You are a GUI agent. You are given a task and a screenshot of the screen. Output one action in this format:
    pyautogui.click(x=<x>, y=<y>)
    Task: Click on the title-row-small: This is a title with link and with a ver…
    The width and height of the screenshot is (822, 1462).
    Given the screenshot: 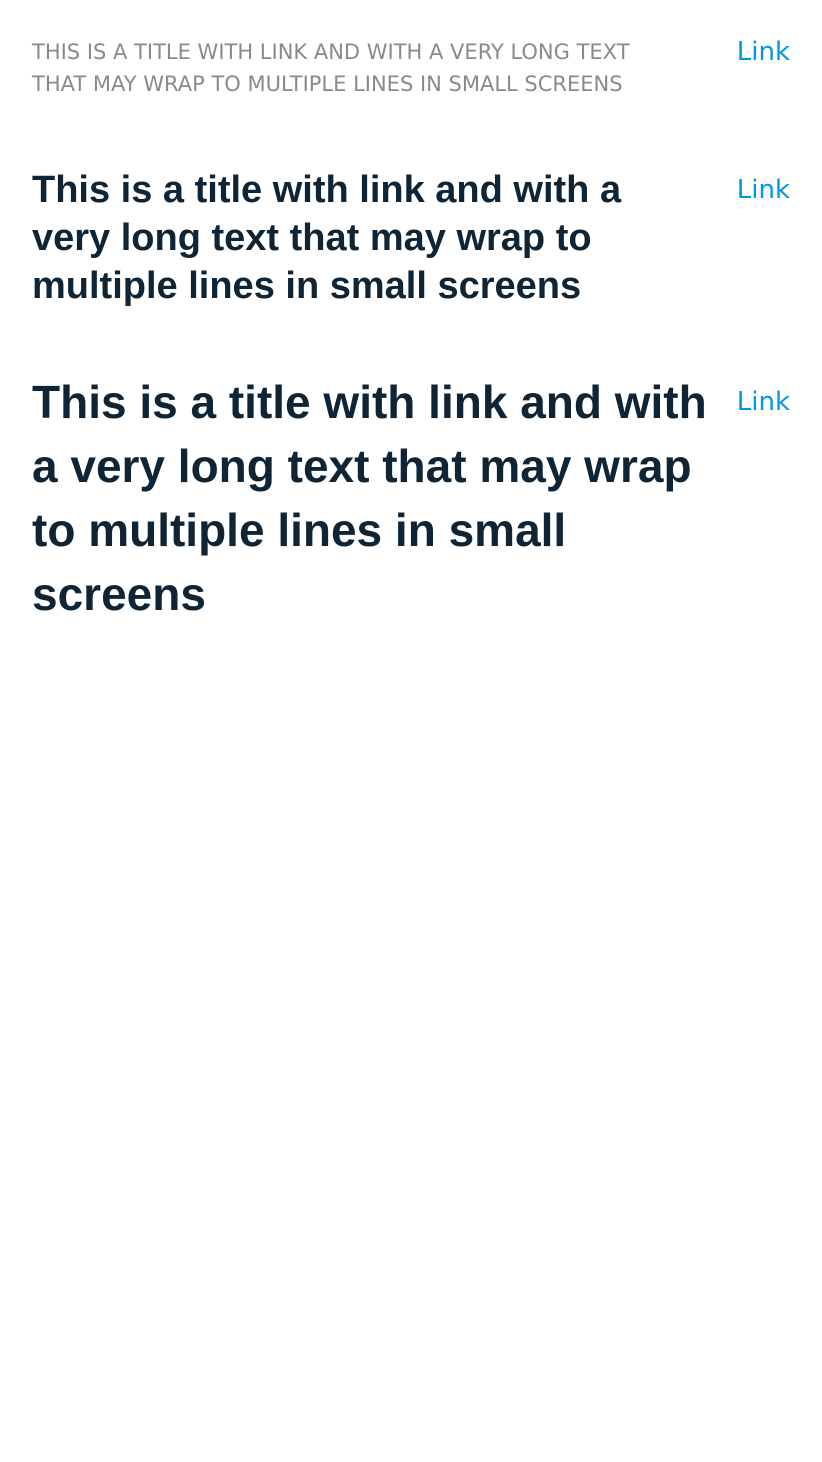 What is the action you would take?
    pyautogui.click(x=411, y=68)
    